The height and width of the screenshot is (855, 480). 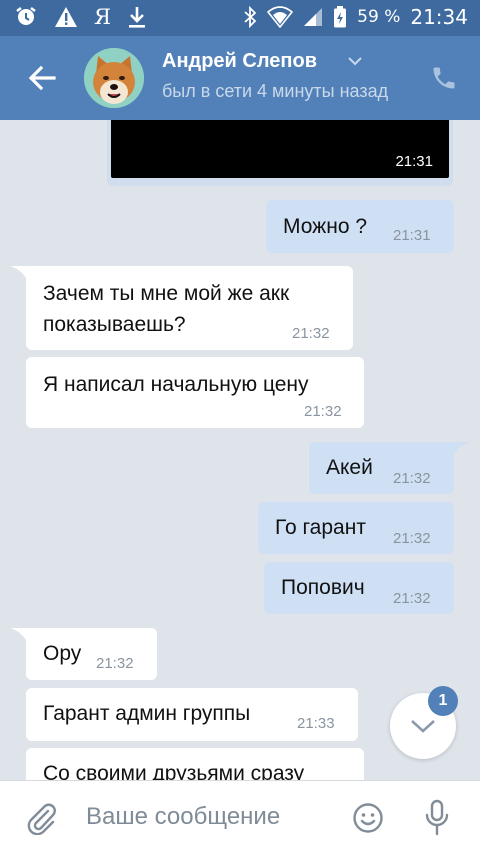 What do you see at coordinates (240, 18) in the screenshot?
I see `status-bar: Я 59 % 21:34` at bounding box center [240, 18].